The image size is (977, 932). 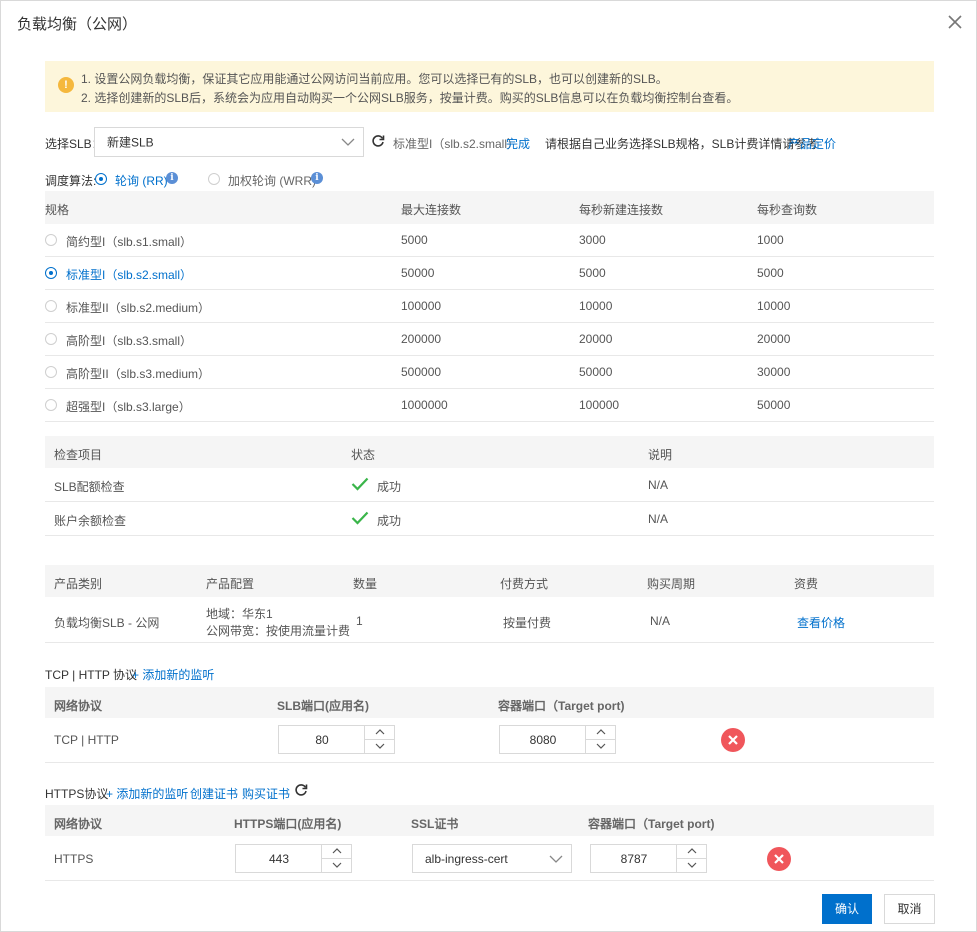 What do you see at coordinates (955, 22) in the screenshot?
I see `close-icon` at bounding box center [955, 22].